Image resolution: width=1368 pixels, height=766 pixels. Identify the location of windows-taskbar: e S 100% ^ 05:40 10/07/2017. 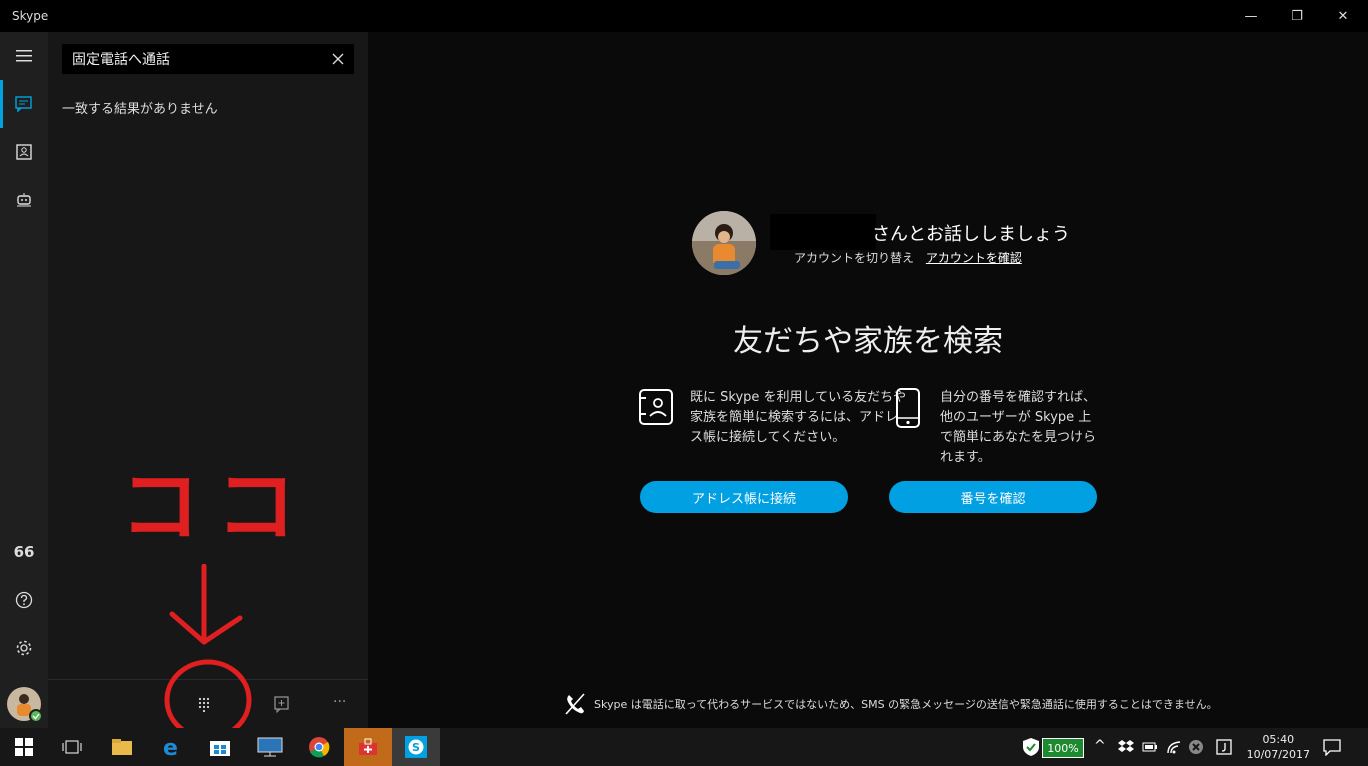
(684, 747).